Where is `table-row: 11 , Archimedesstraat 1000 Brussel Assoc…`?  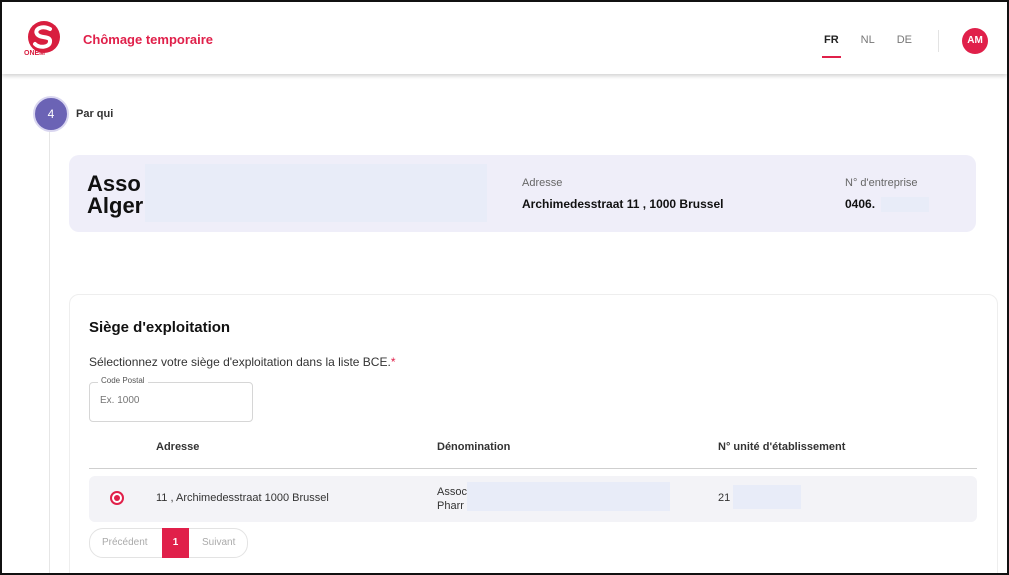 table-row: 11 , Archimedesstraat 1000 Brussel Assoc… is located at coordinates (533, 499).